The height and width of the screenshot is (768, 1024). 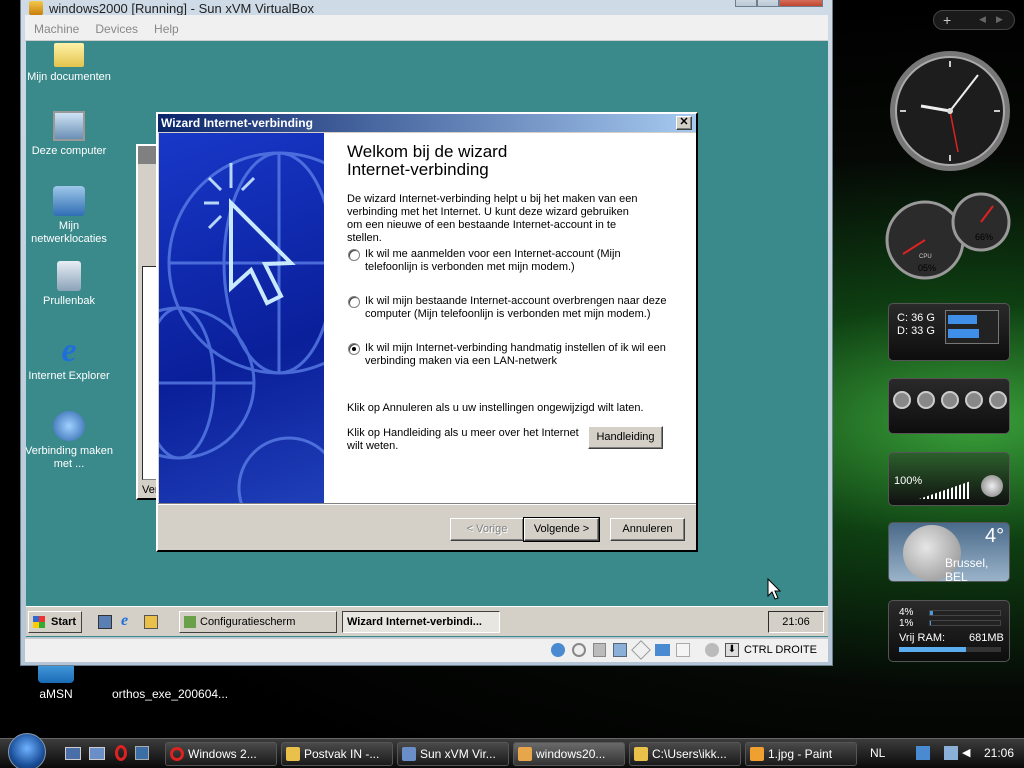 I want to click on guest-icon-network: Mijn netwerklocaties, so click(x=70, y=216).